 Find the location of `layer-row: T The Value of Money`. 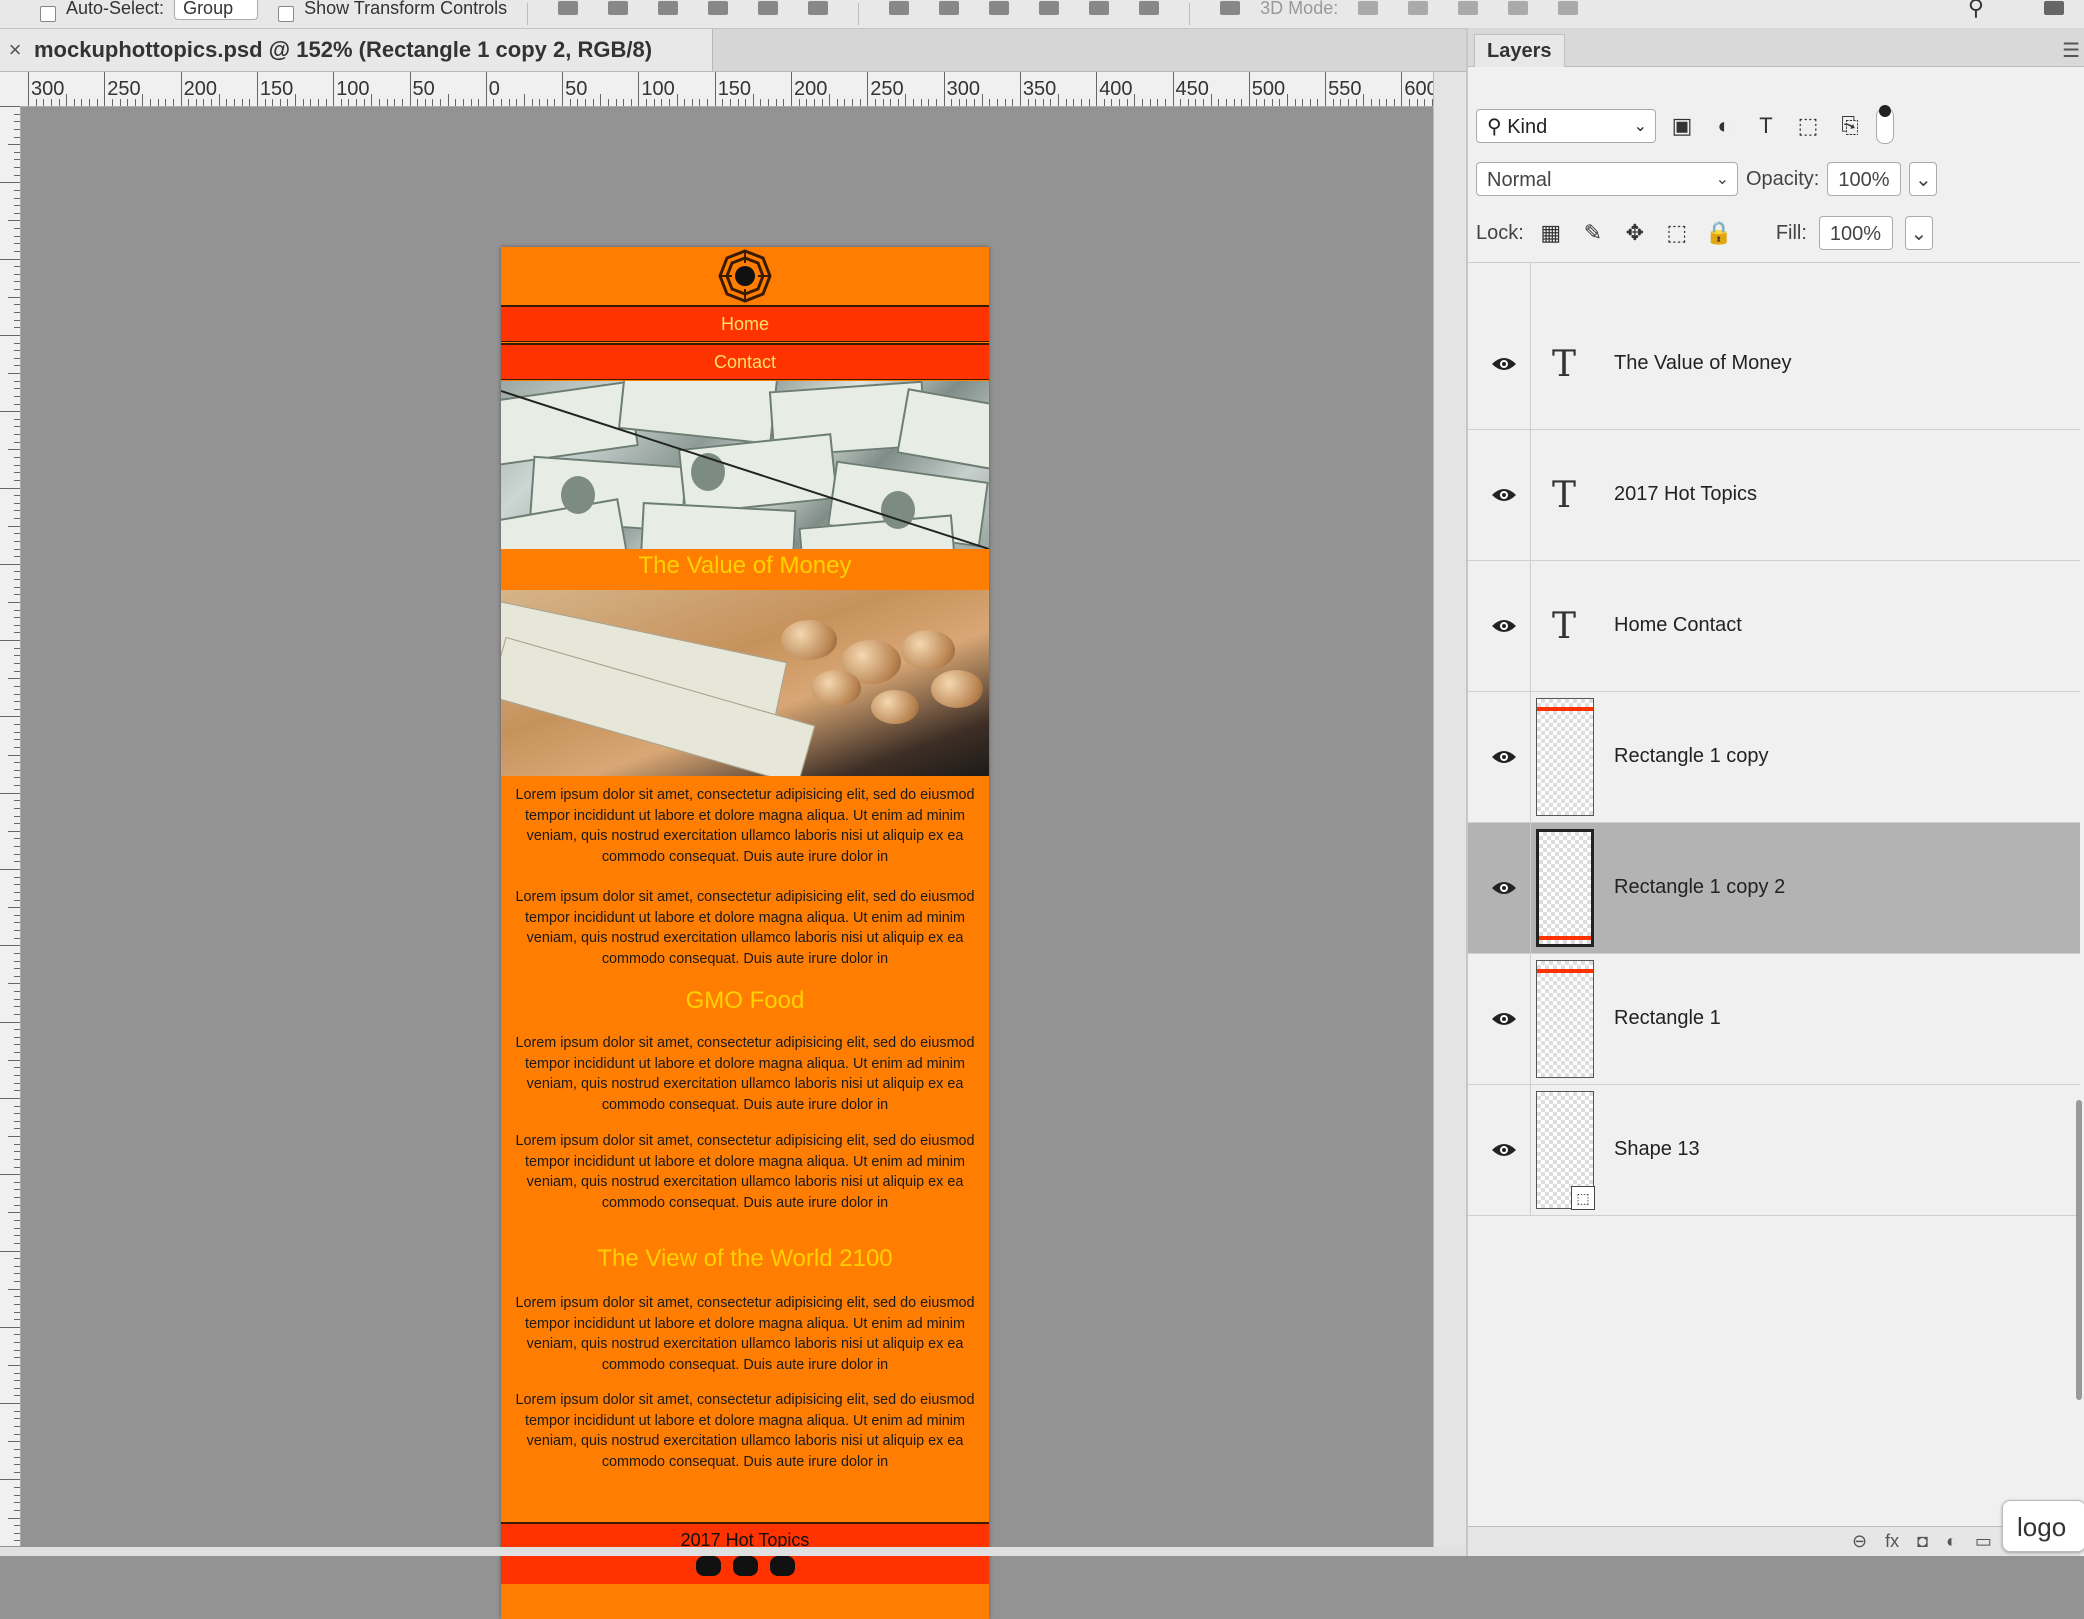

layer-row: T The Value of Money is located at coordinates (1774, 364).